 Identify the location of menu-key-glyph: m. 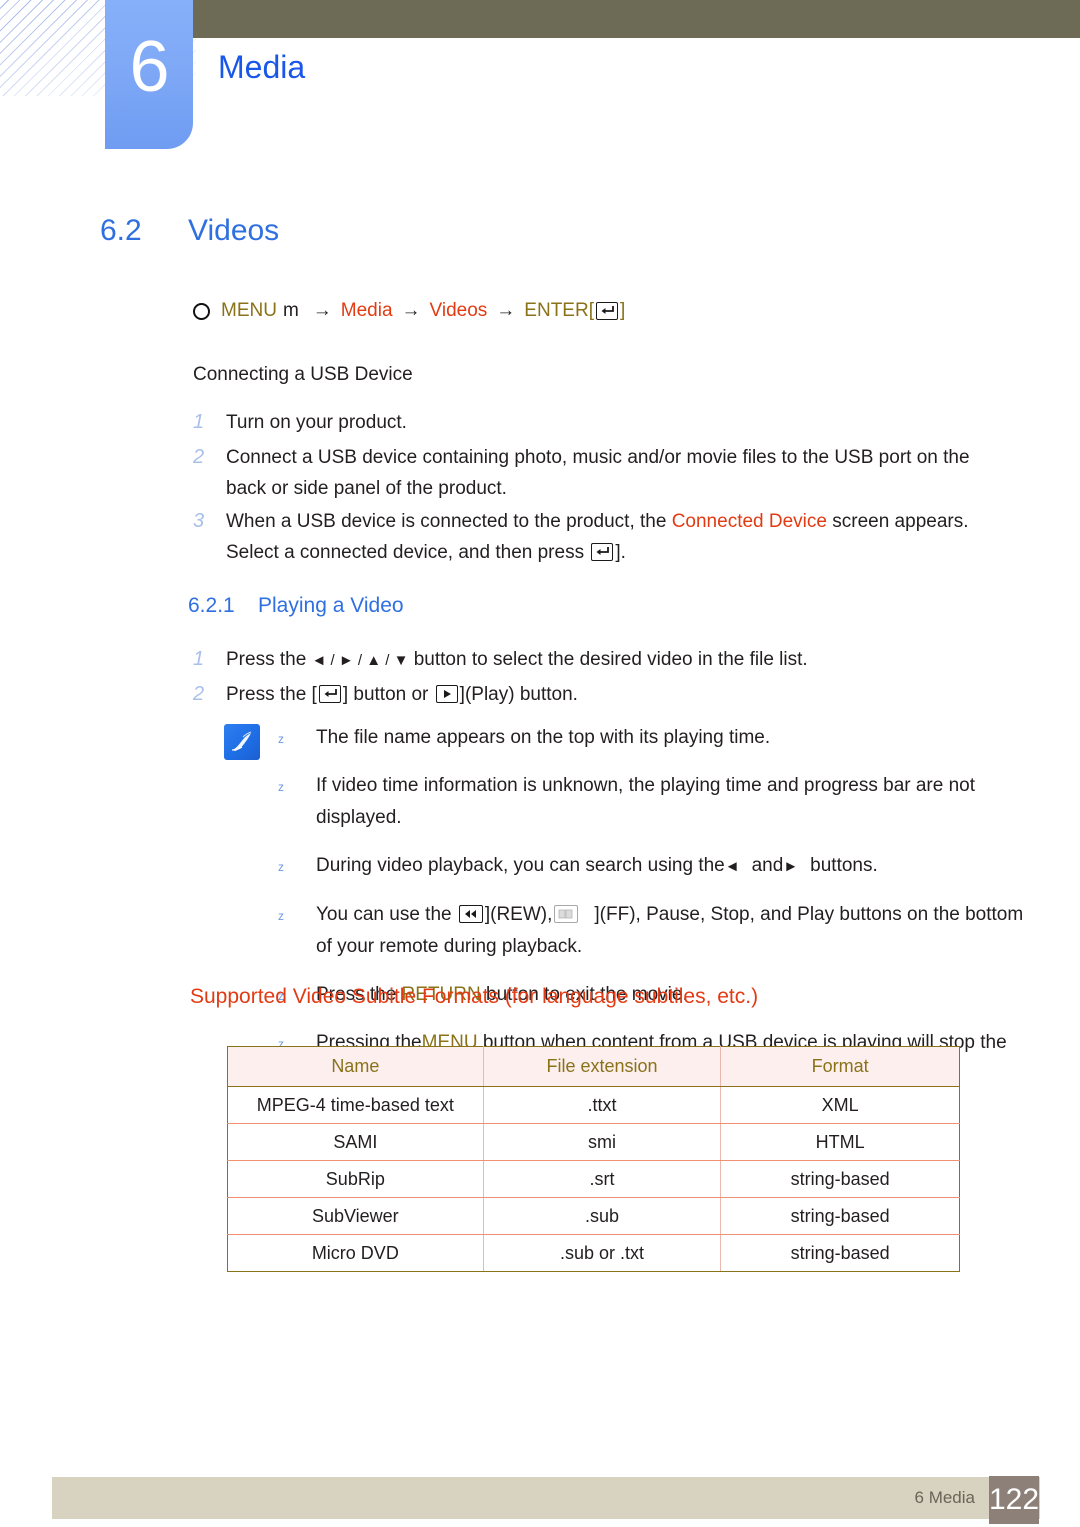
(290, 310).